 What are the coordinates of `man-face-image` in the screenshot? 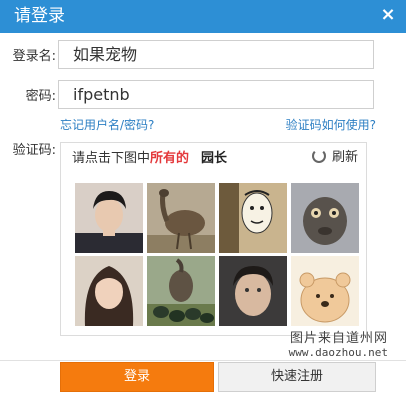 It's located at (253, 291).